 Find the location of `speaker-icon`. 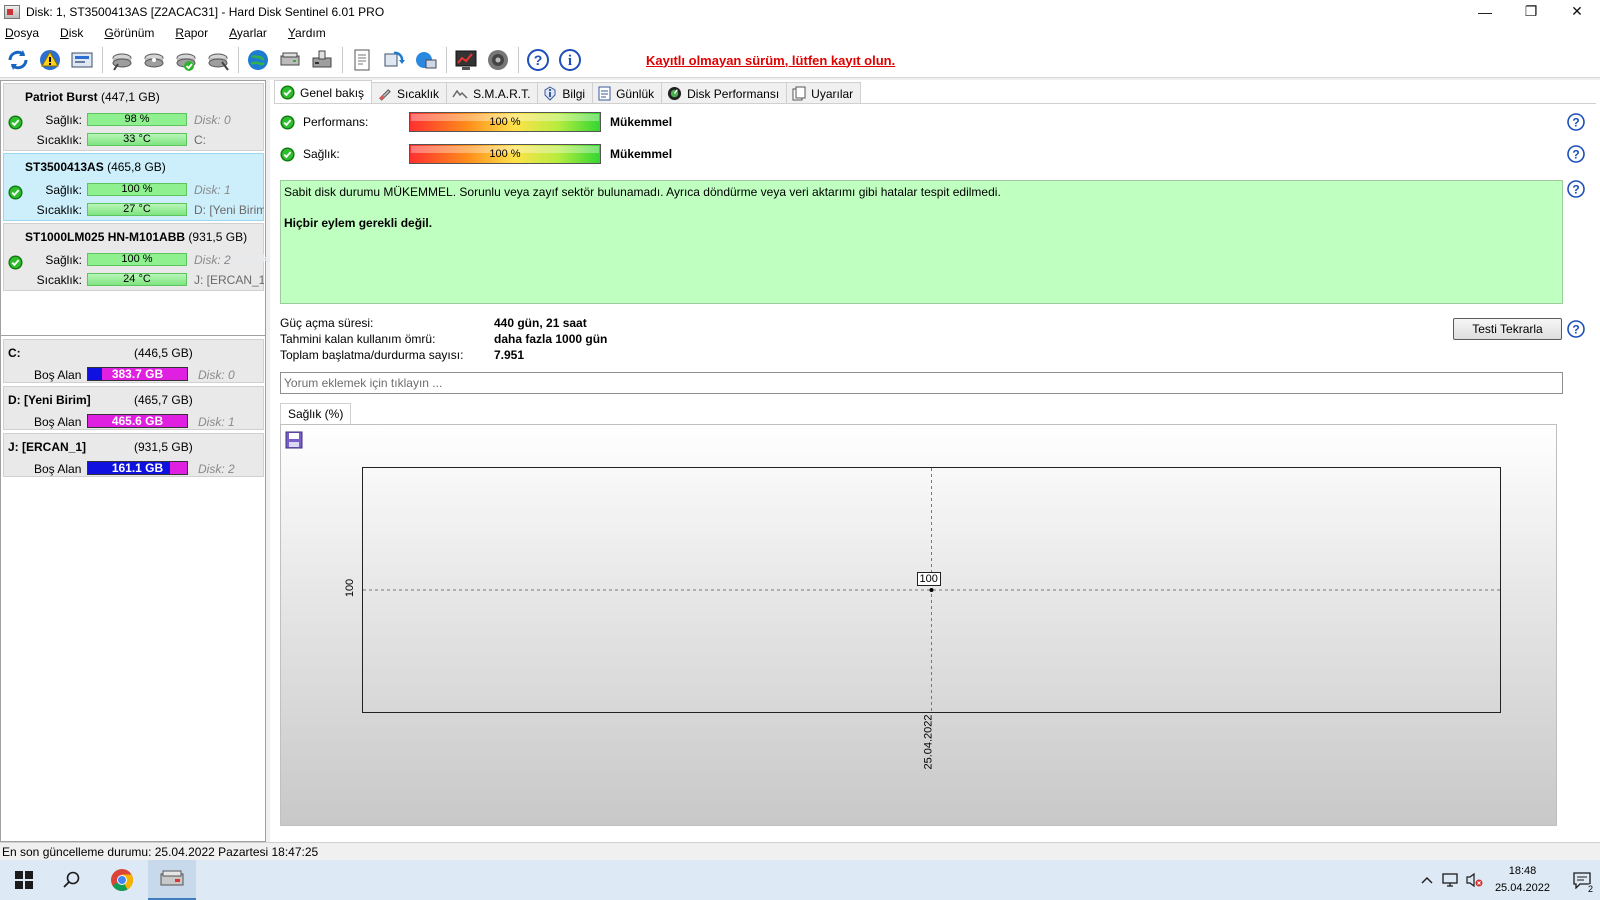

speaker-icon is located at coordinates (498, 60).